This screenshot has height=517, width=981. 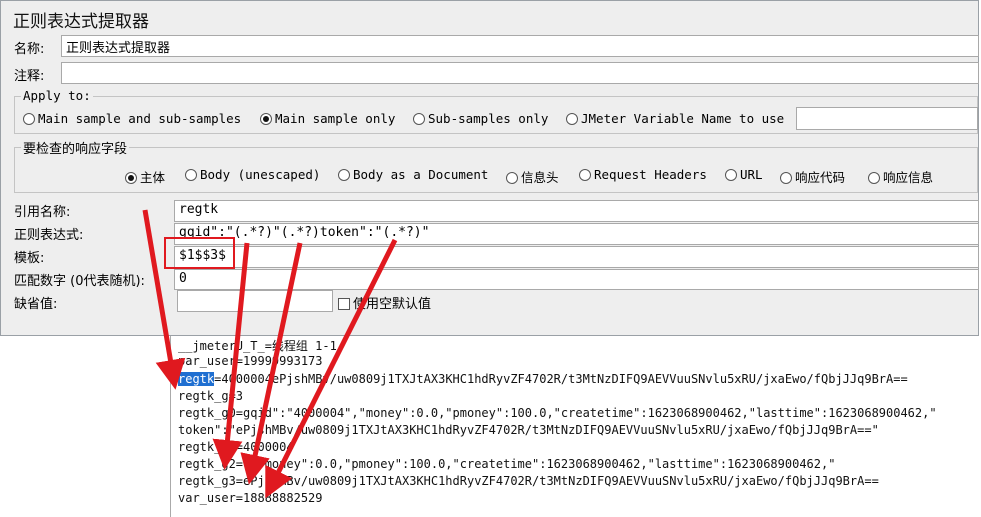 I want to click on annotation-arrows, so click(x=270, y=354).